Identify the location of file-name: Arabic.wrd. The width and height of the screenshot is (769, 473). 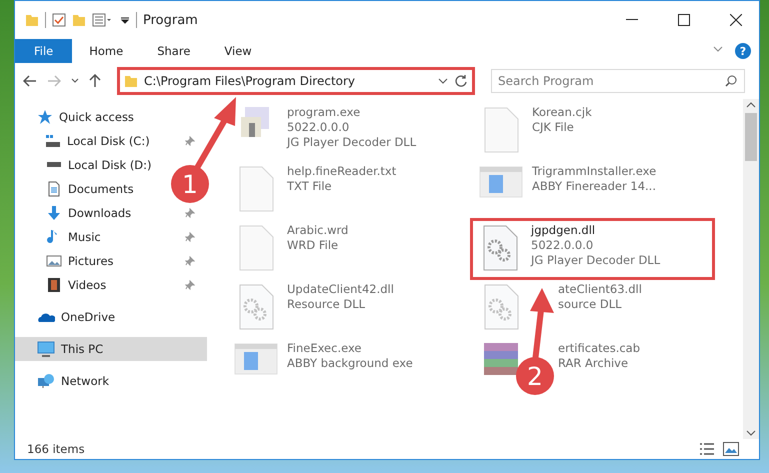
(317, 230).